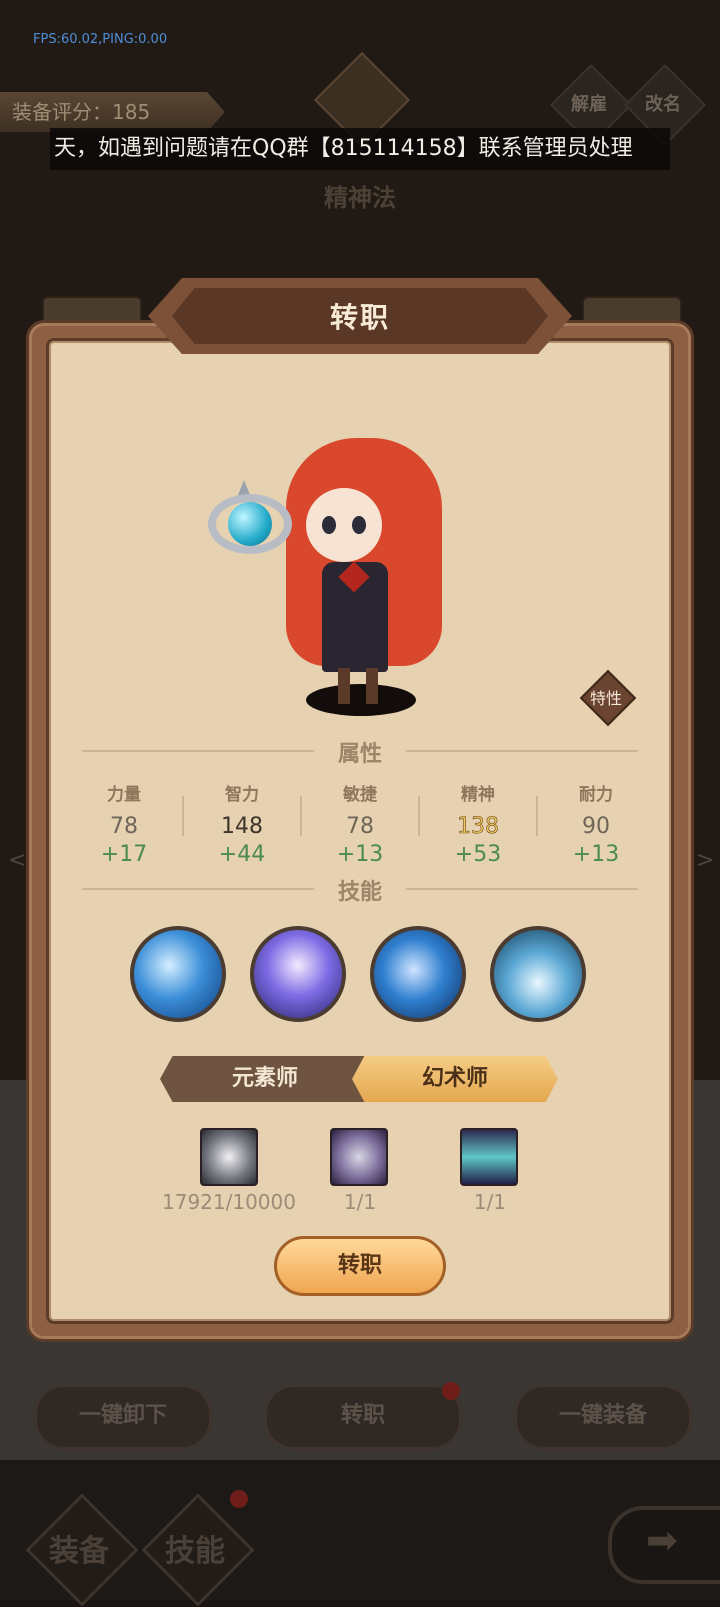  I want to click on rename-button: 改名, so click(663, 103).